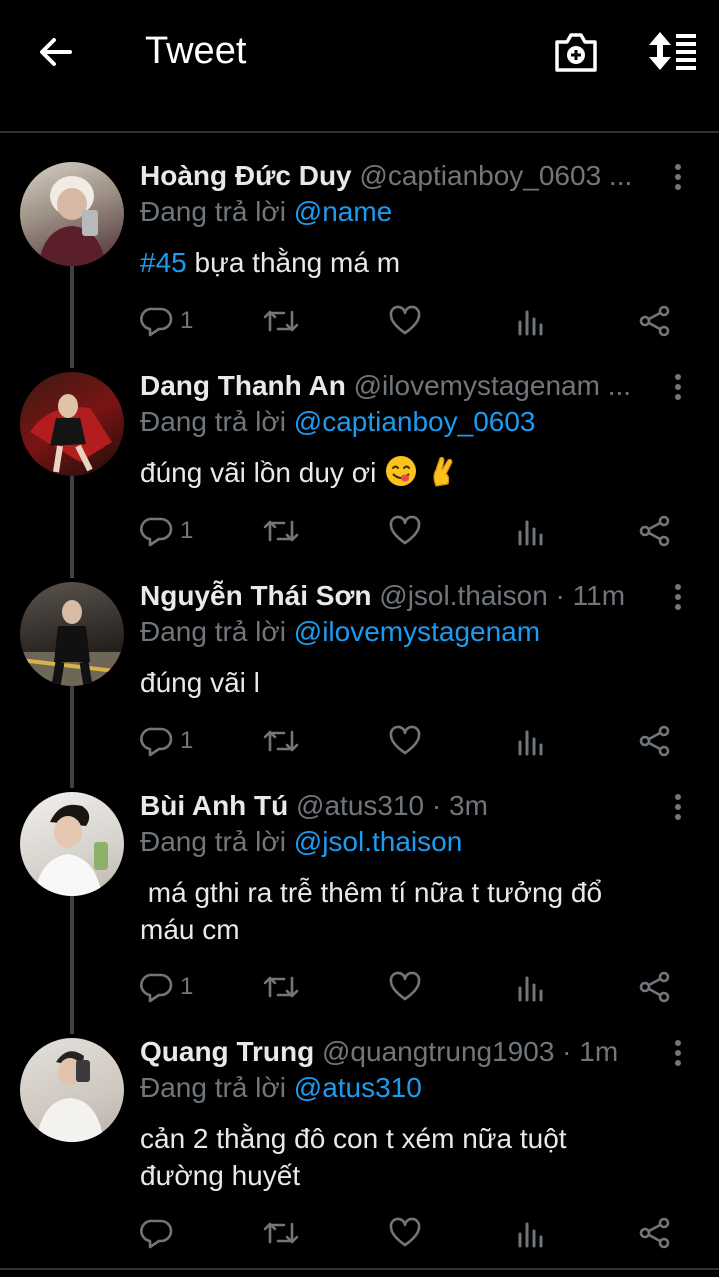 The width and height of the screenshot is (719, 1277). I want to click on hashtag-link: #45, so click(163, 262).